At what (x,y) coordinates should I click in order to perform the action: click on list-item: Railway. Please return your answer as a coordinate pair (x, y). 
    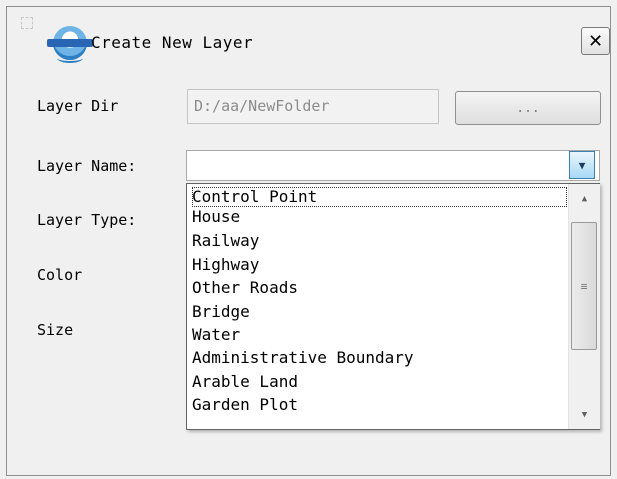
    Looking at the image, I should click on (379, 241).